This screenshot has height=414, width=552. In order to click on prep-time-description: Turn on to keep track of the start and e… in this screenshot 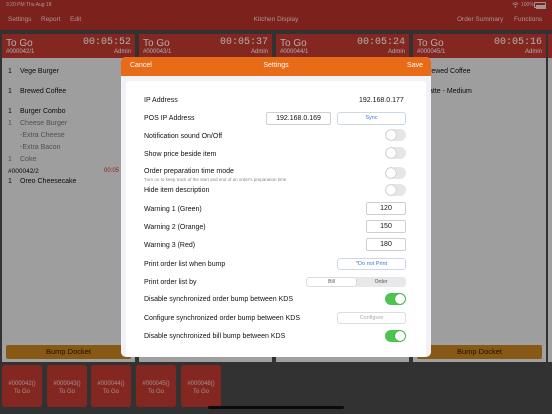, I will do `click(216, 179)`.